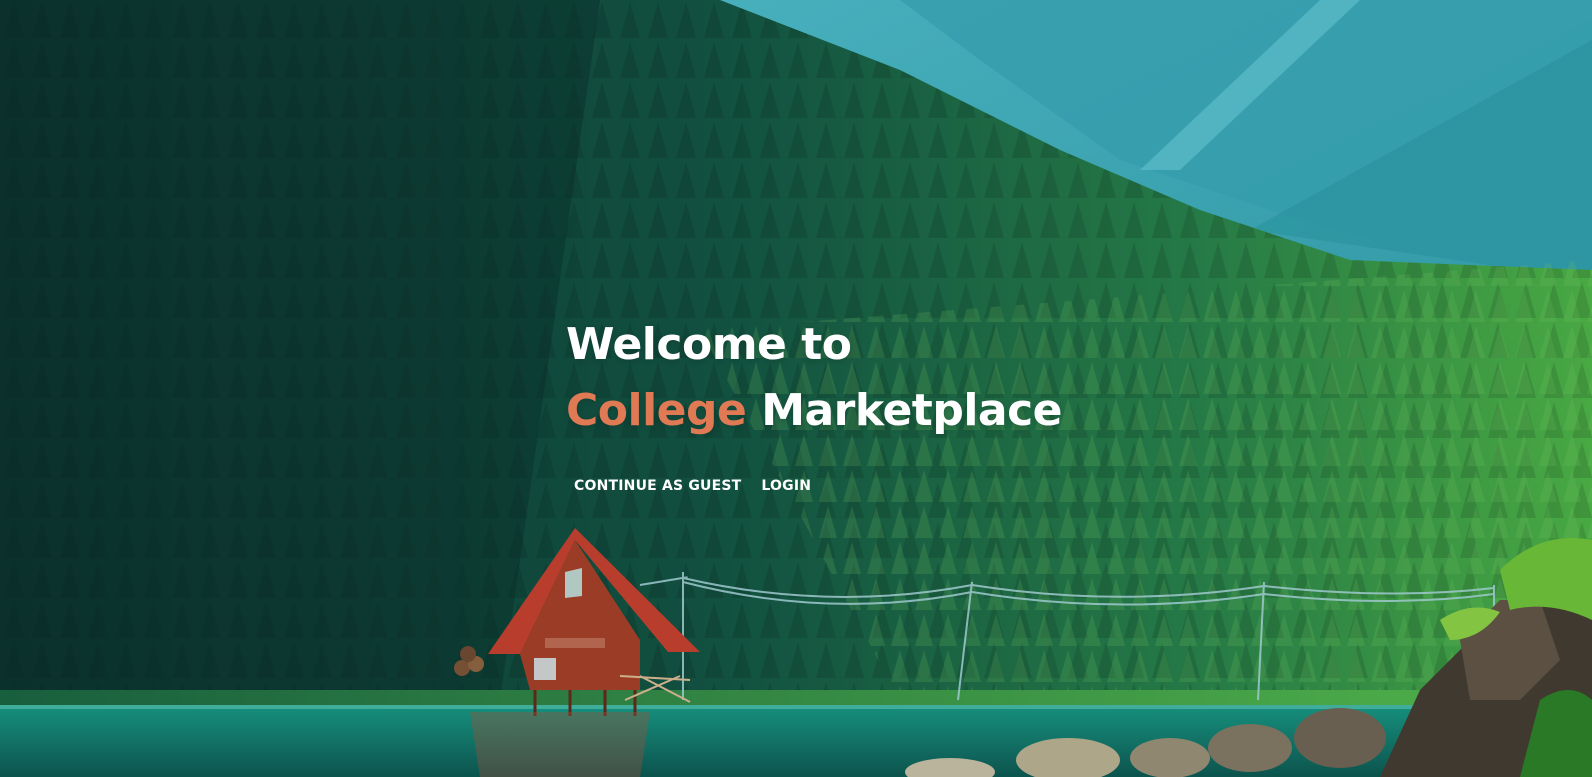 The height and width of the screenshot is (777, 1592). Describe the element at coordinates (912, 410) in the screenshot. I see `app-name-rest: Marketplace` at that location.